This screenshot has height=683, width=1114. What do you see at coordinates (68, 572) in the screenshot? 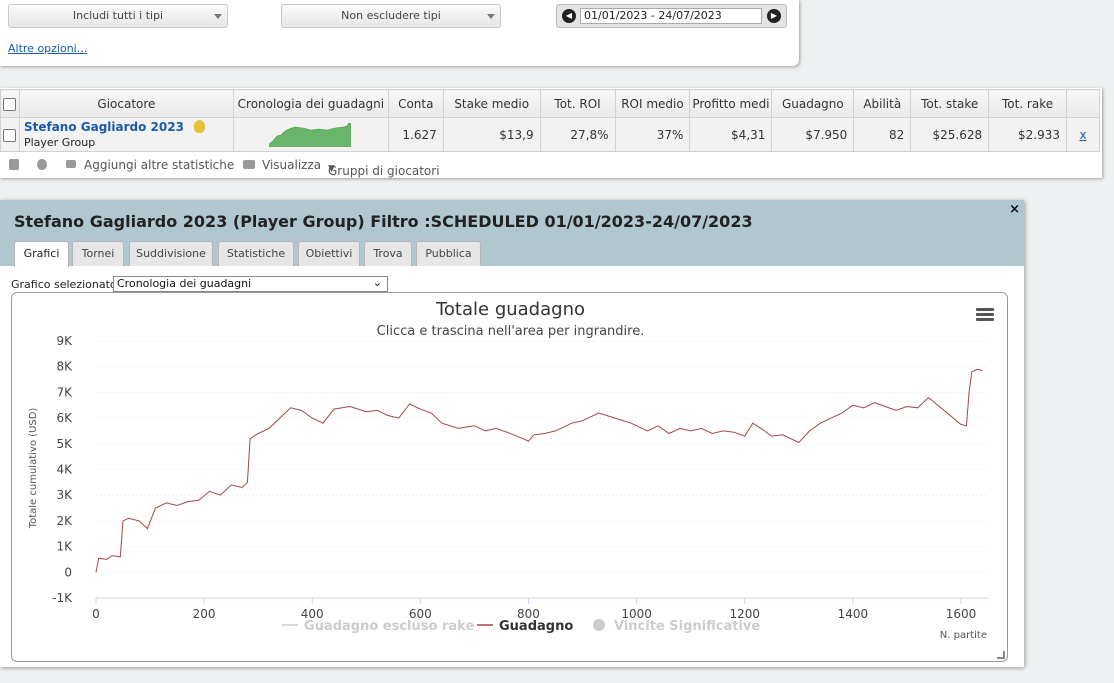
I see `y-tick-label: 0` at bounding box center [68, 572].